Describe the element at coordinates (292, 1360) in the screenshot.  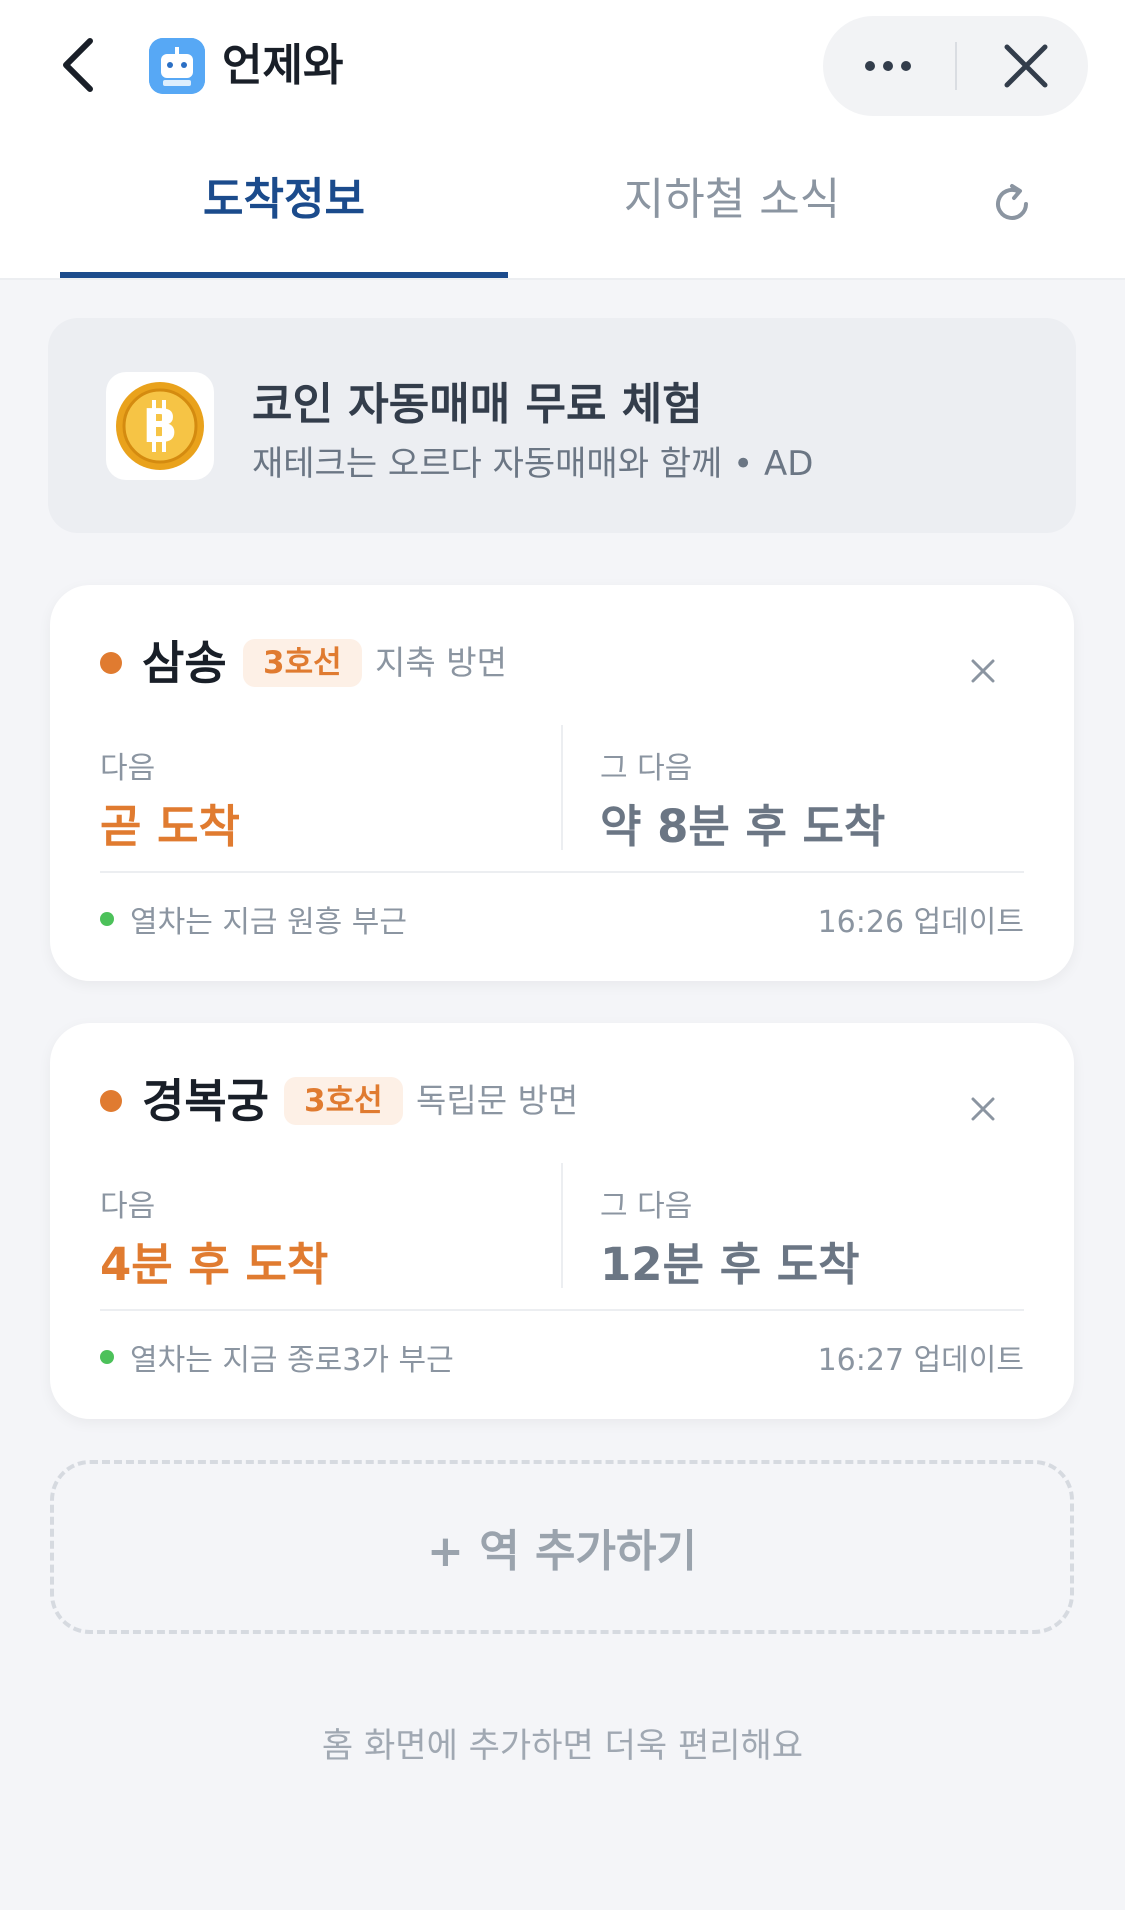
I see `train-location-text: 열차는 지금 종로3가 부근` at that location.